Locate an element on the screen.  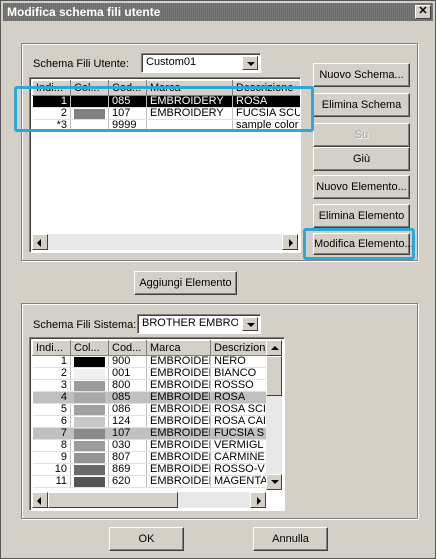
user-scheme-select: Custom01 is located at coordinates (201, 63).